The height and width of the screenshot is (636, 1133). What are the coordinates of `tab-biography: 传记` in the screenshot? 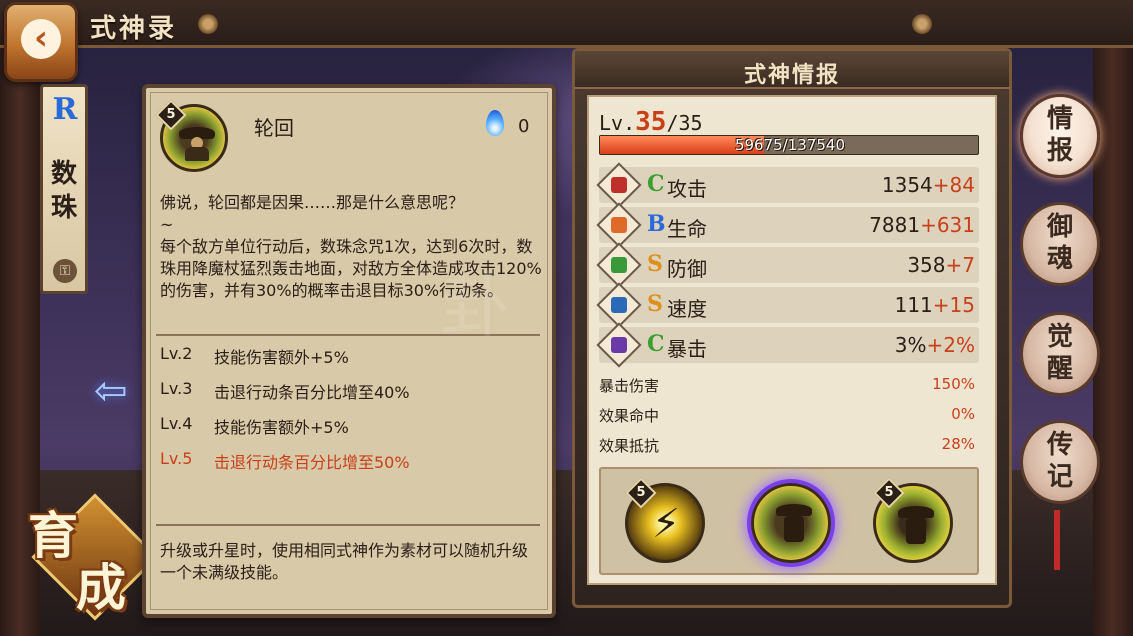 It's located at (1060, 462).